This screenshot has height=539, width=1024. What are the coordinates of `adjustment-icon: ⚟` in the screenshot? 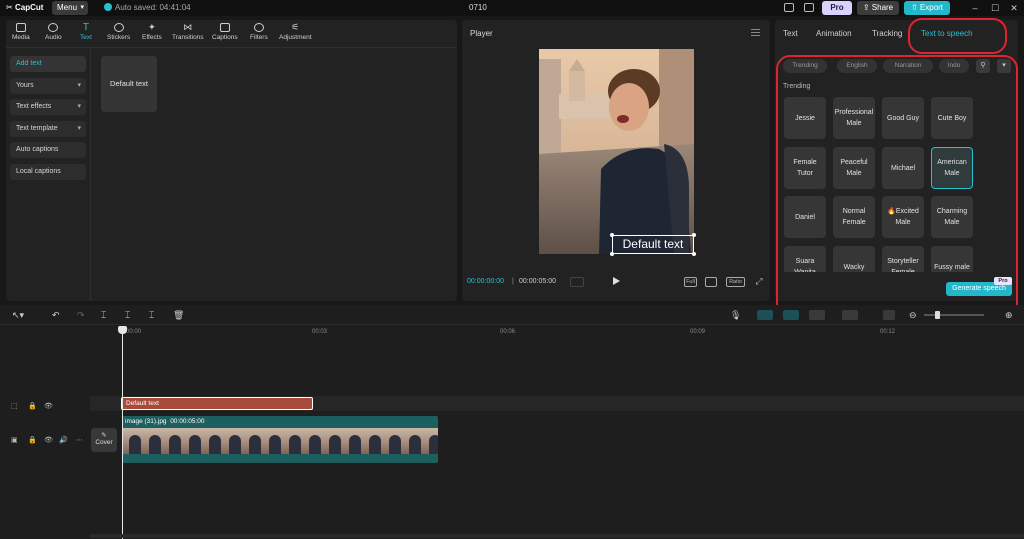 It's located at (295, 27).